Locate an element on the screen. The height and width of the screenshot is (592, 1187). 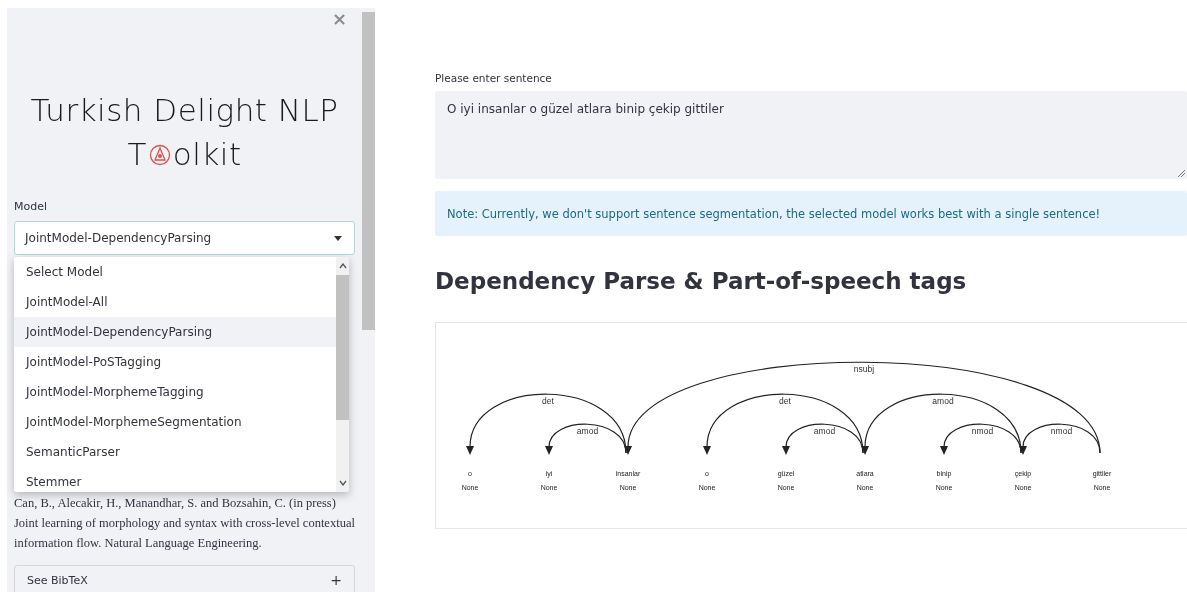
scroll-up-icon is located at coordinates (342, 266).